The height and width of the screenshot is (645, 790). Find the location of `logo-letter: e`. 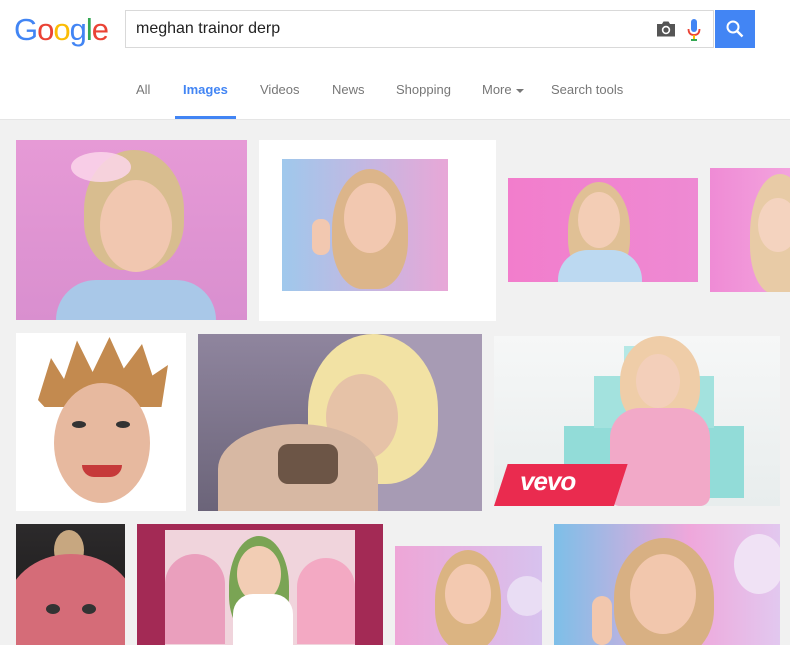

logo-letter: e is located at coordinates (100, 29).